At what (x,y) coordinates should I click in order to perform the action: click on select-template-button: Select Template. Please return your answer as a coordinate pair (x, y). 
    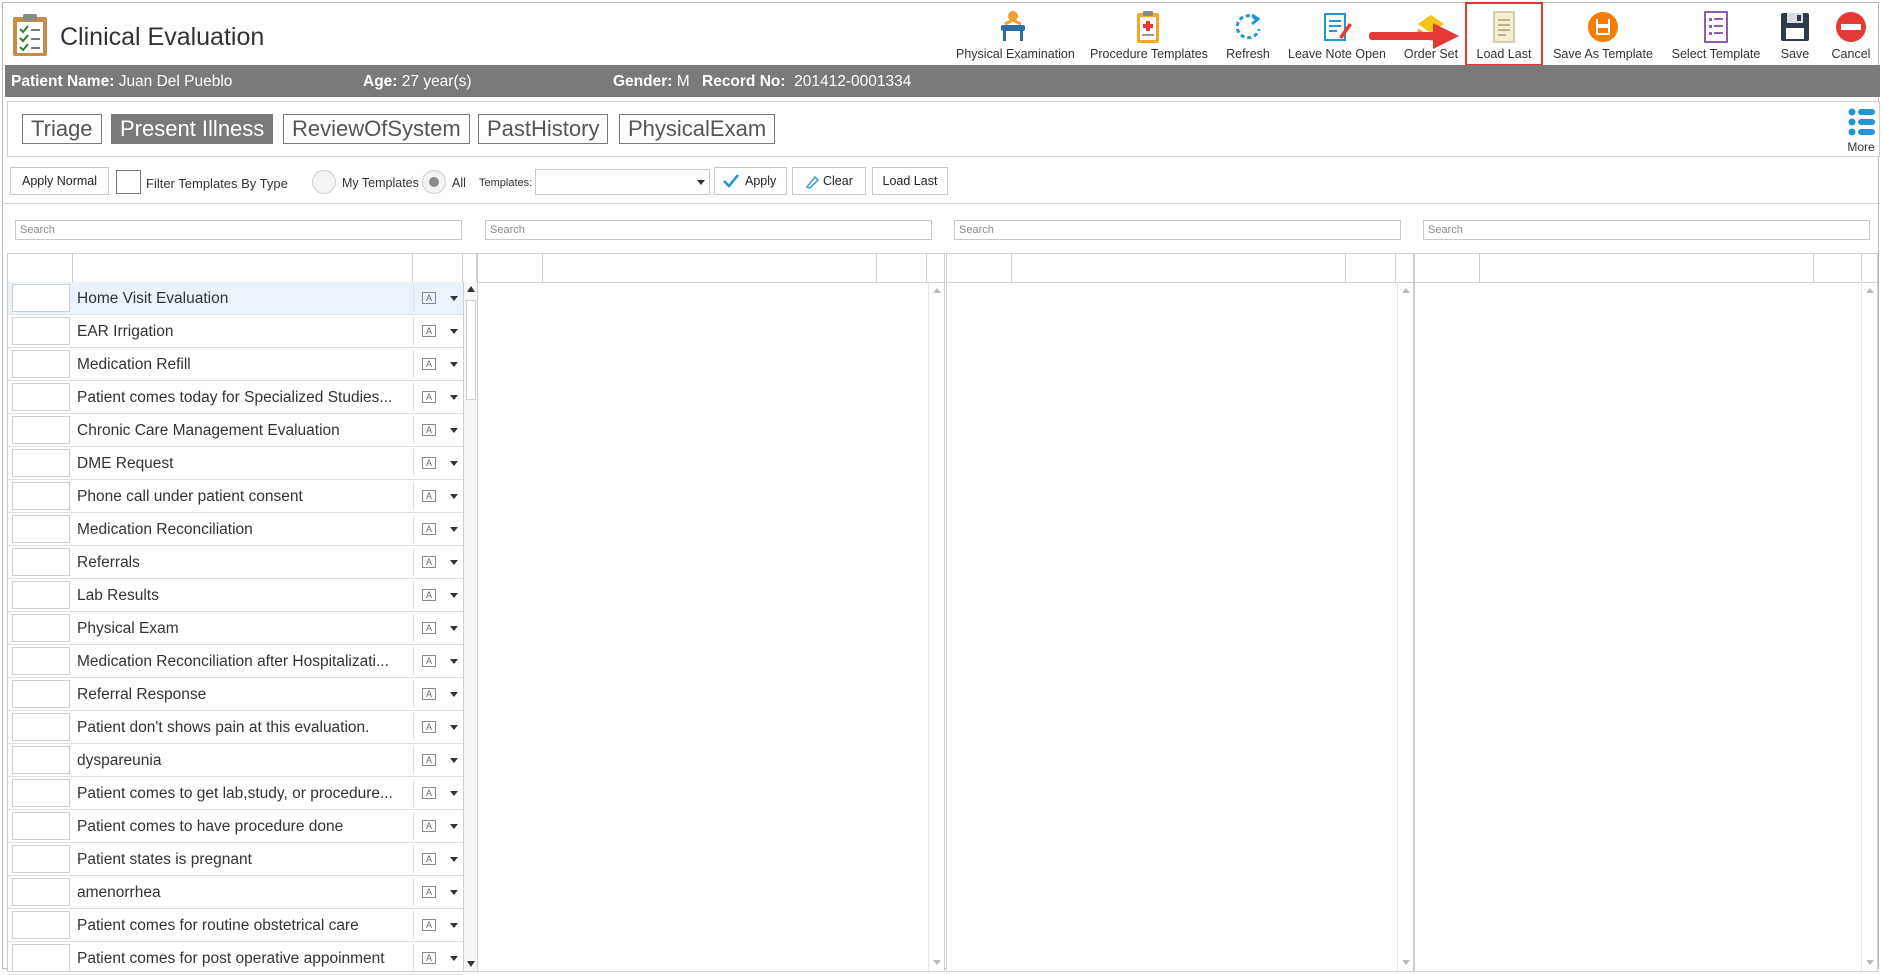
    Looking at the image, I should click on (1716, 34).